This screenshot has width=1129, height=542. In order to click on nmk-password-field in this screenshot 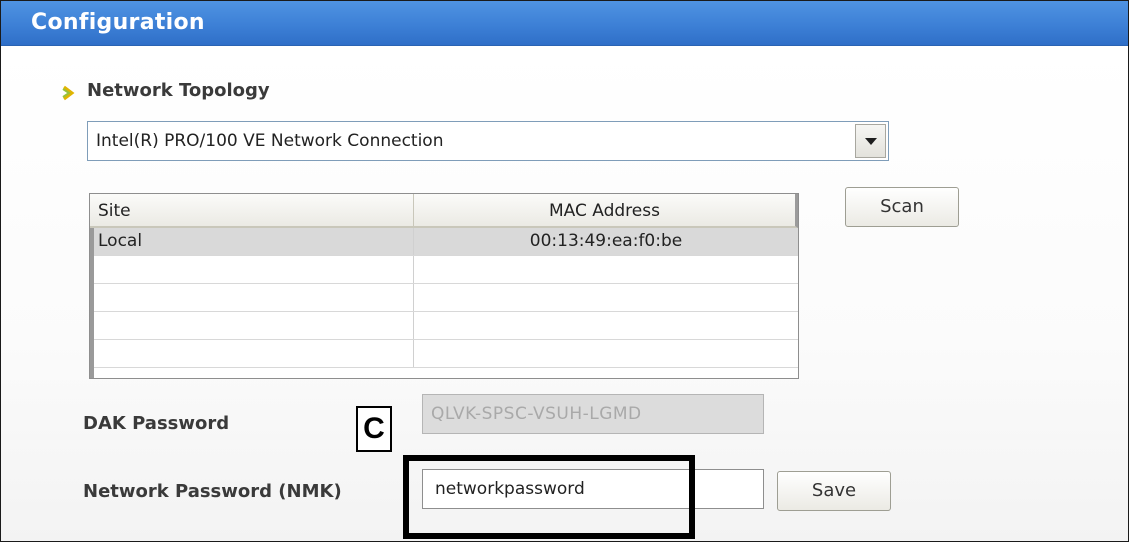, I will do `click(593, 489)`.